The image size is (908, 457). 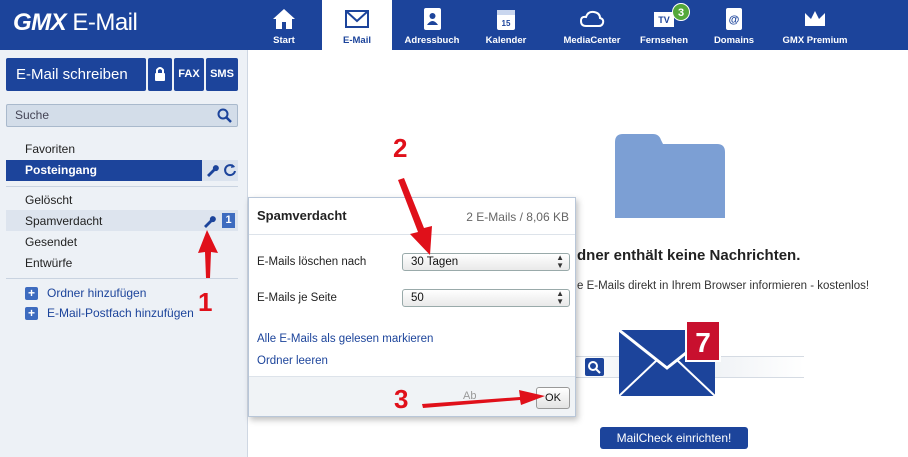 What do you see at coordinates (401, 399) in the screenshot?
I see `annotation-number-3: 3` at bounding box center [401, 399].